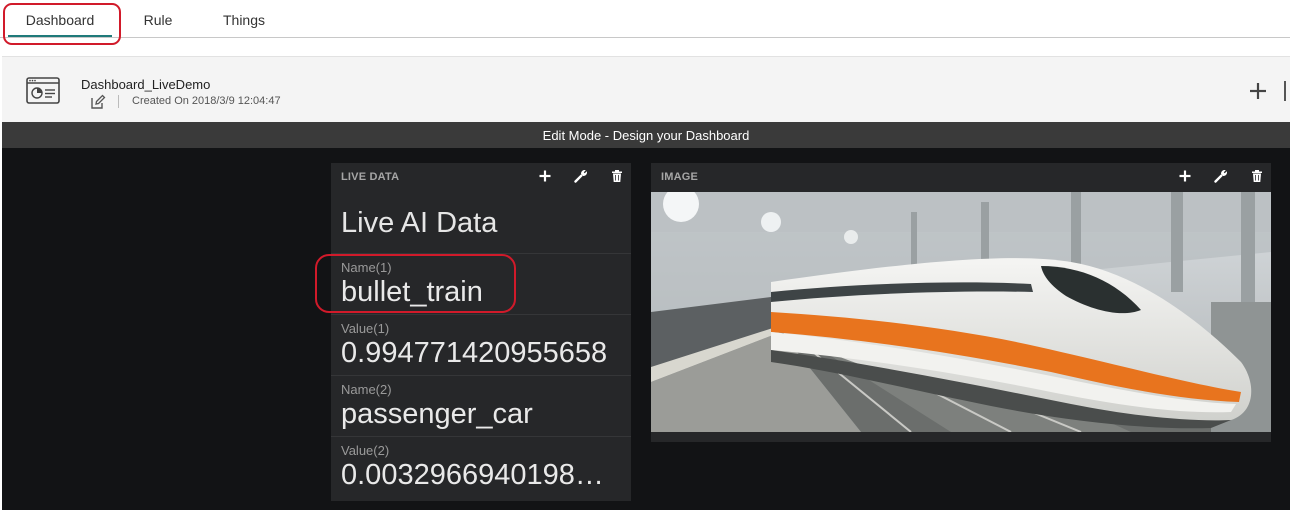  I want to click on toolbar-overflow, so click(1287, 91).